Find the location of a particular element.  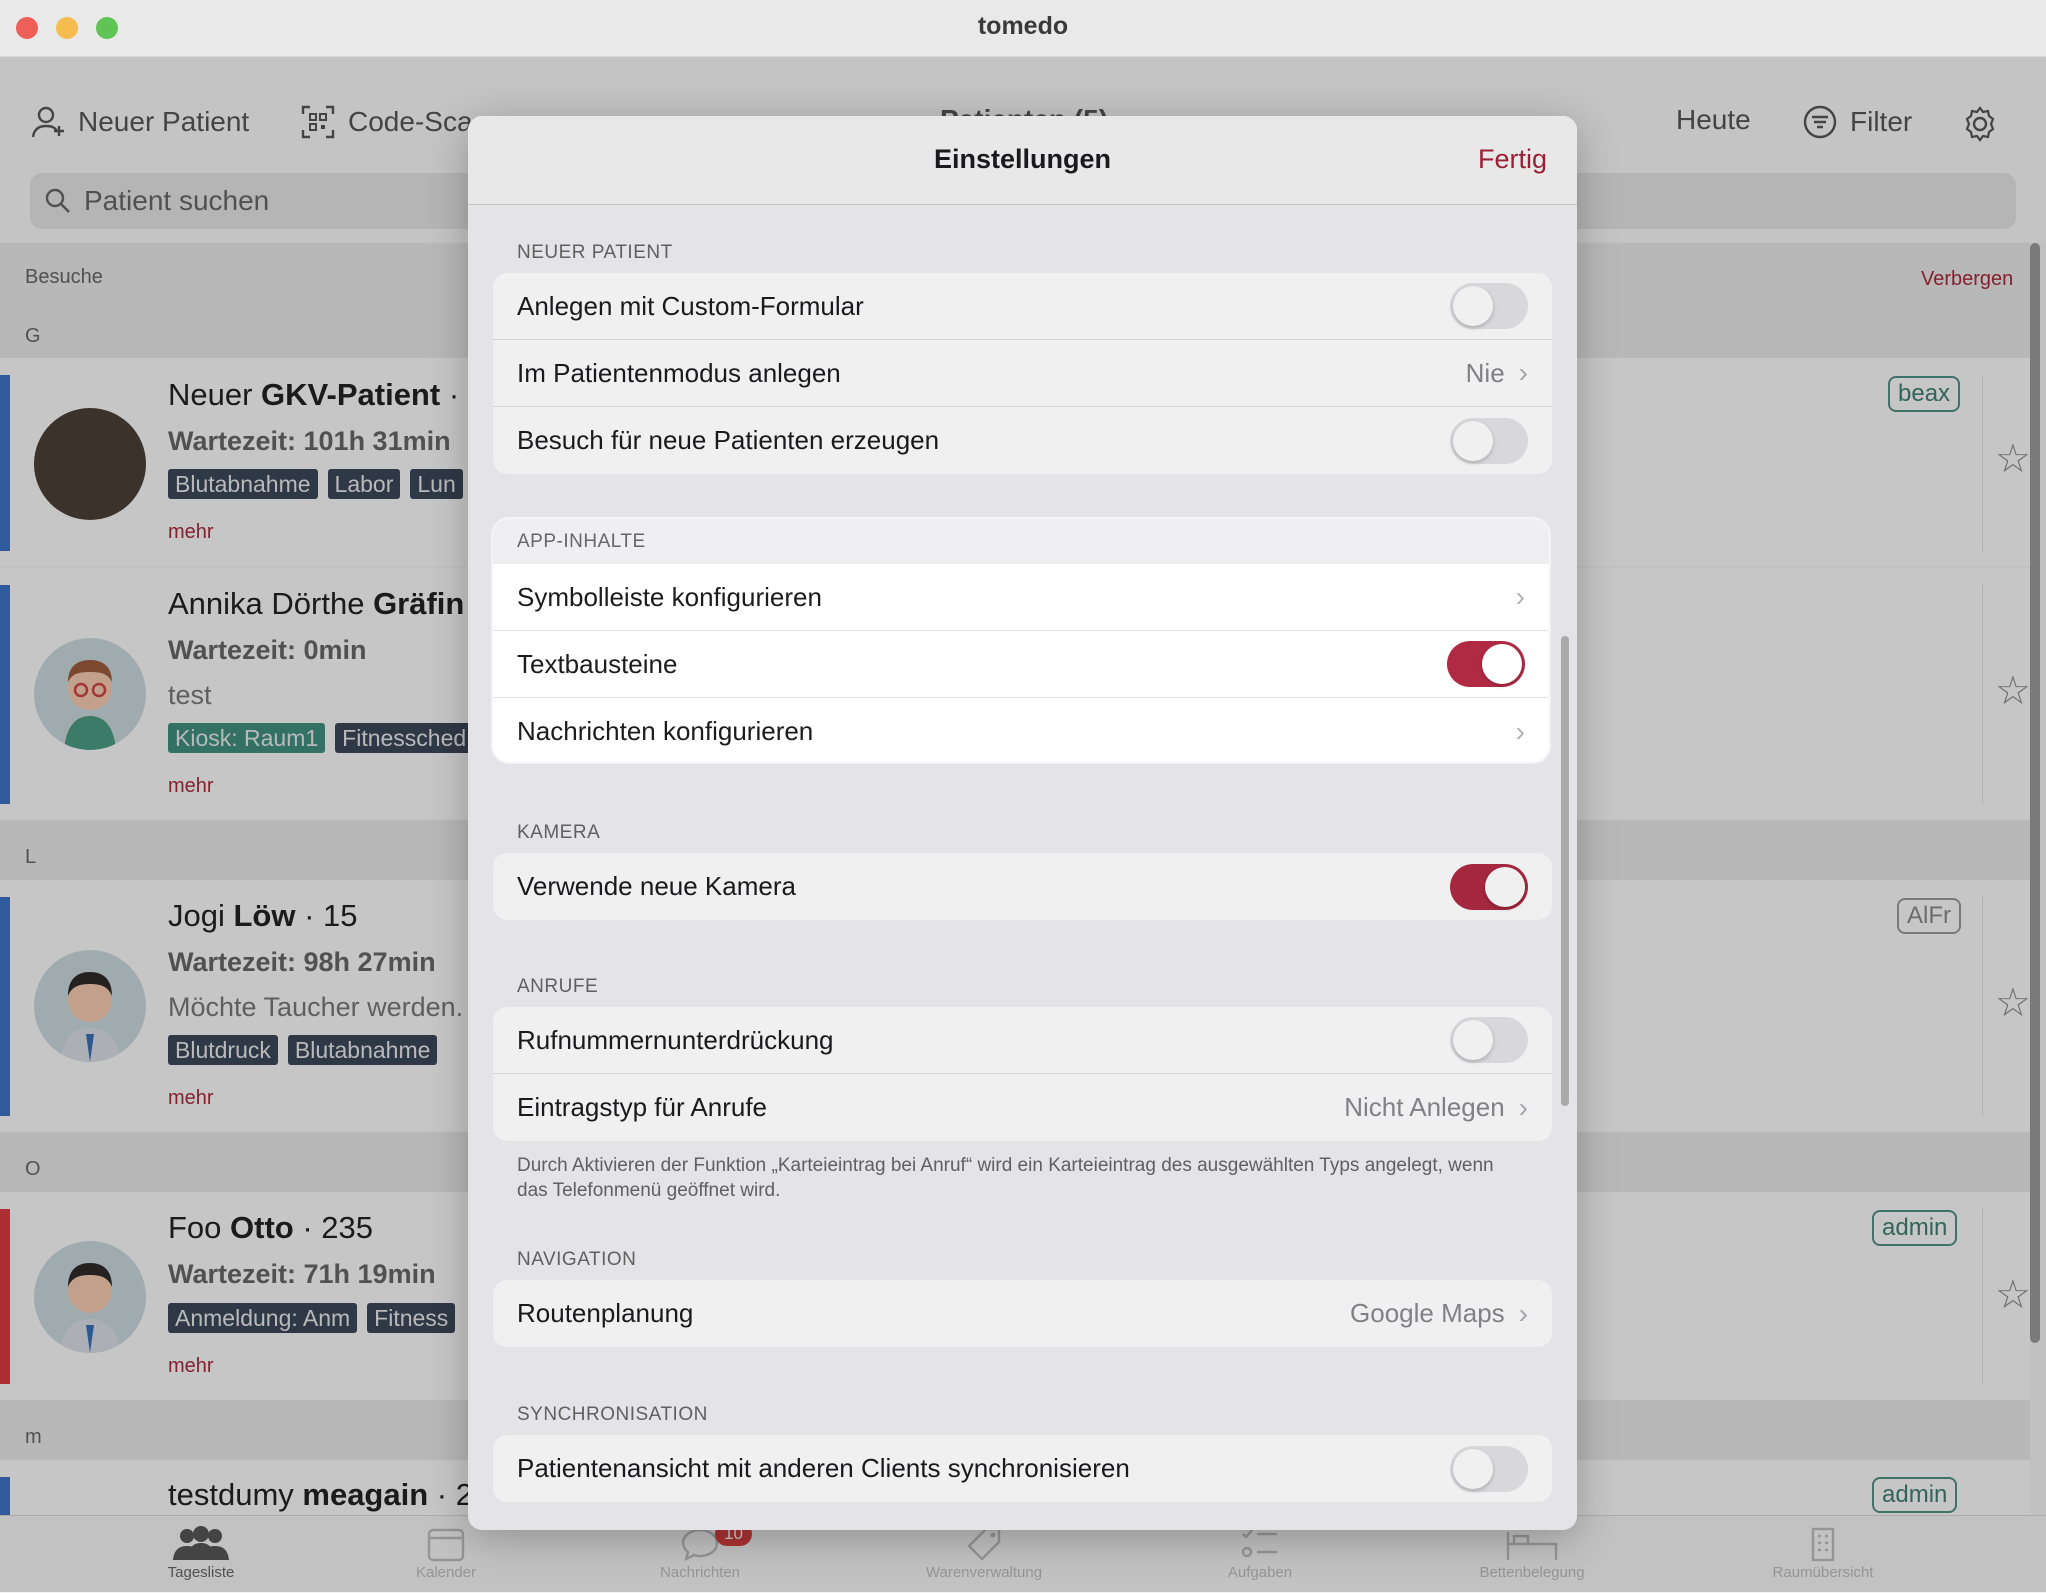

toolbar-config-row: Symbolleiste konfigurieren › is located at coordinates (1021, 597).